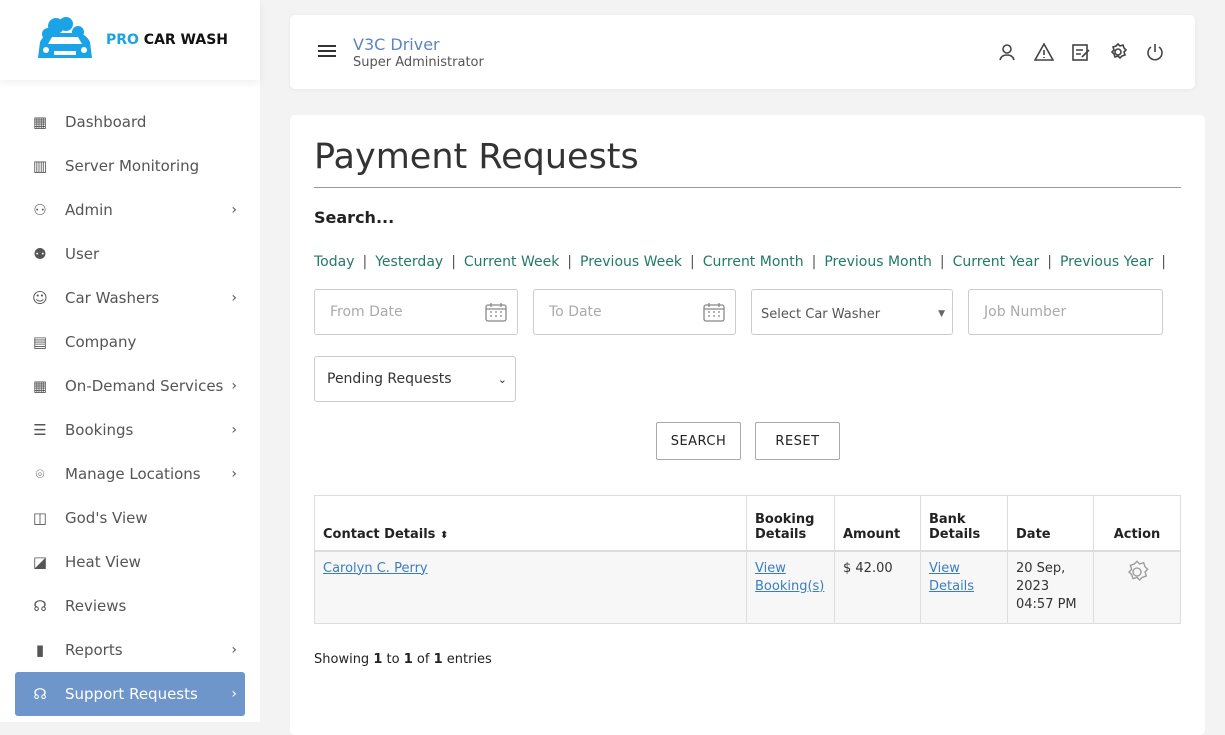 This screenshot has width=1225, height=735. What do you see at coordinates (64, 37) in the screenshot?
I see `car-wash-logo-icon` at bounding box center [64, 37].